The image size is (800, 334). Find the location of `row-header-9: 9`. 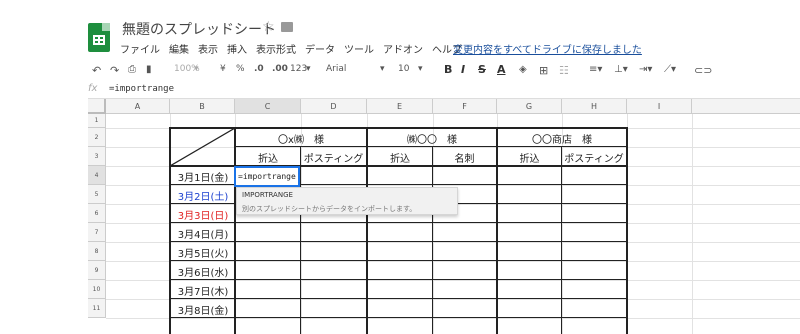

row-header-9: 9 is located at coordinates (97, 270).